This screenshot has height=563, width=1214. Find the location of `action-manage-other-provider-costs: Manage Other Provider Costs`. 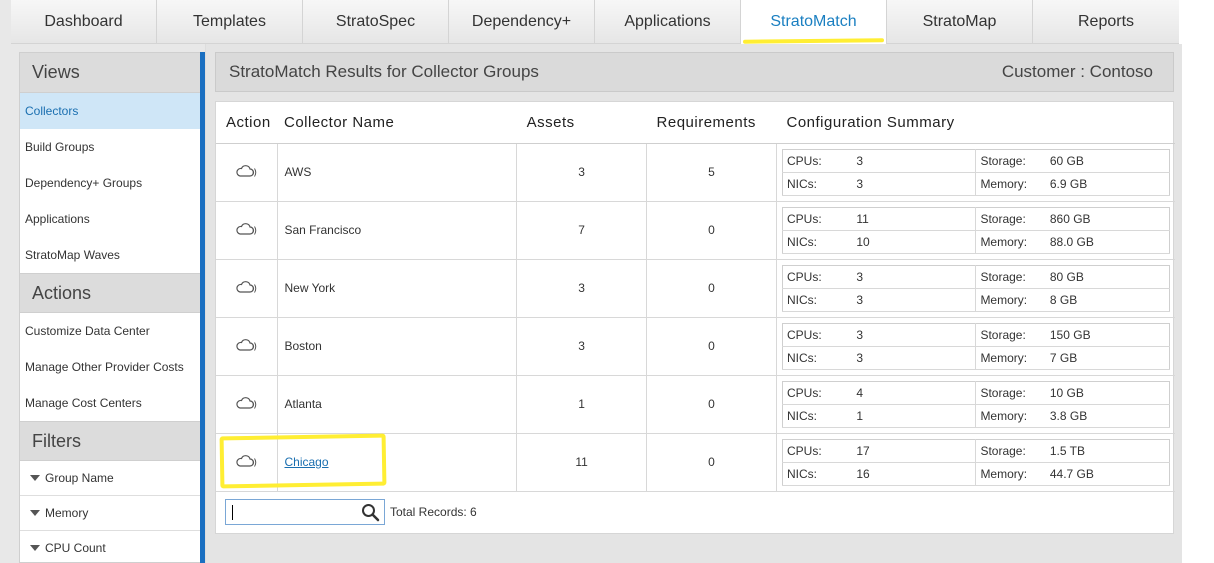

action-manage-other-provider-costs: Manage Other Provider Costs is located at coordinates (110, 367).